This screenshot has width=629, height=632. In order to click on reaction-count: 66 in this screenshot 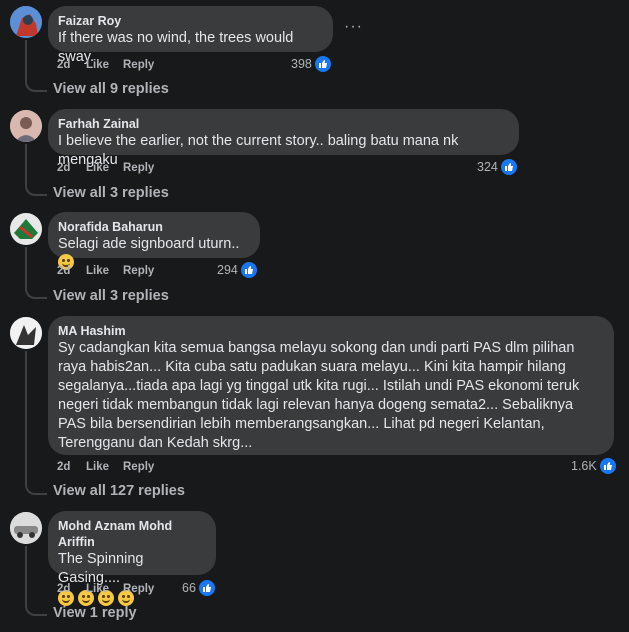, I will do `click(198, 588)`.